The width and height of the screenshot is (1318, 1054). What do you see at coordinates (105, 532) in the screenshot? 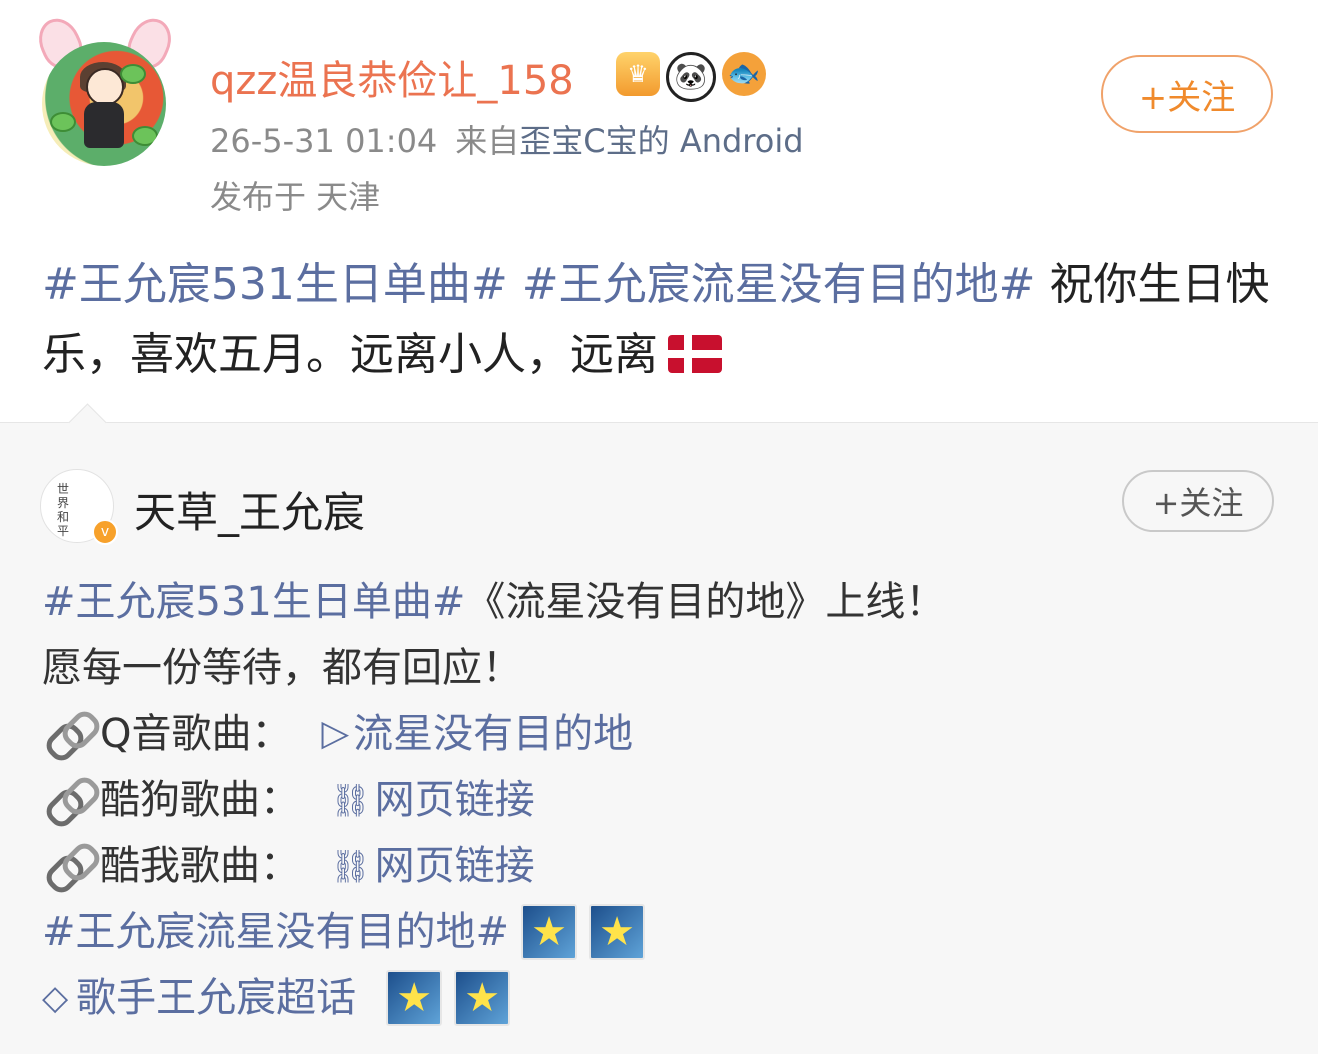
I see `verified-badge-icon: v` at bounding box center [105, 532].